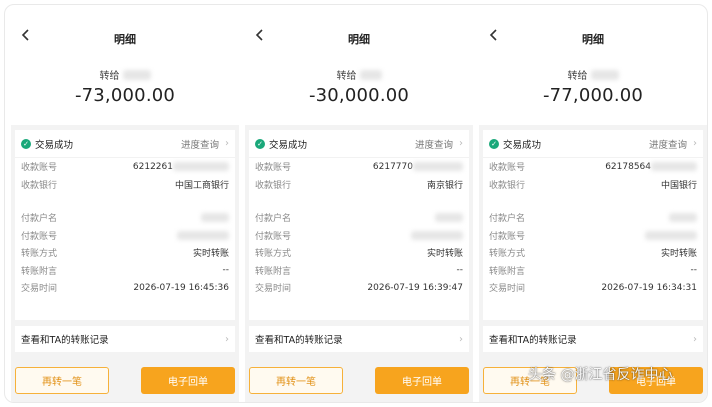 This screenshot has height=407, width=712. Describe the element at coordinates (593, 185) in the screenshot. I see `payee-bank-row: 收款银行 中国银行` at that location.